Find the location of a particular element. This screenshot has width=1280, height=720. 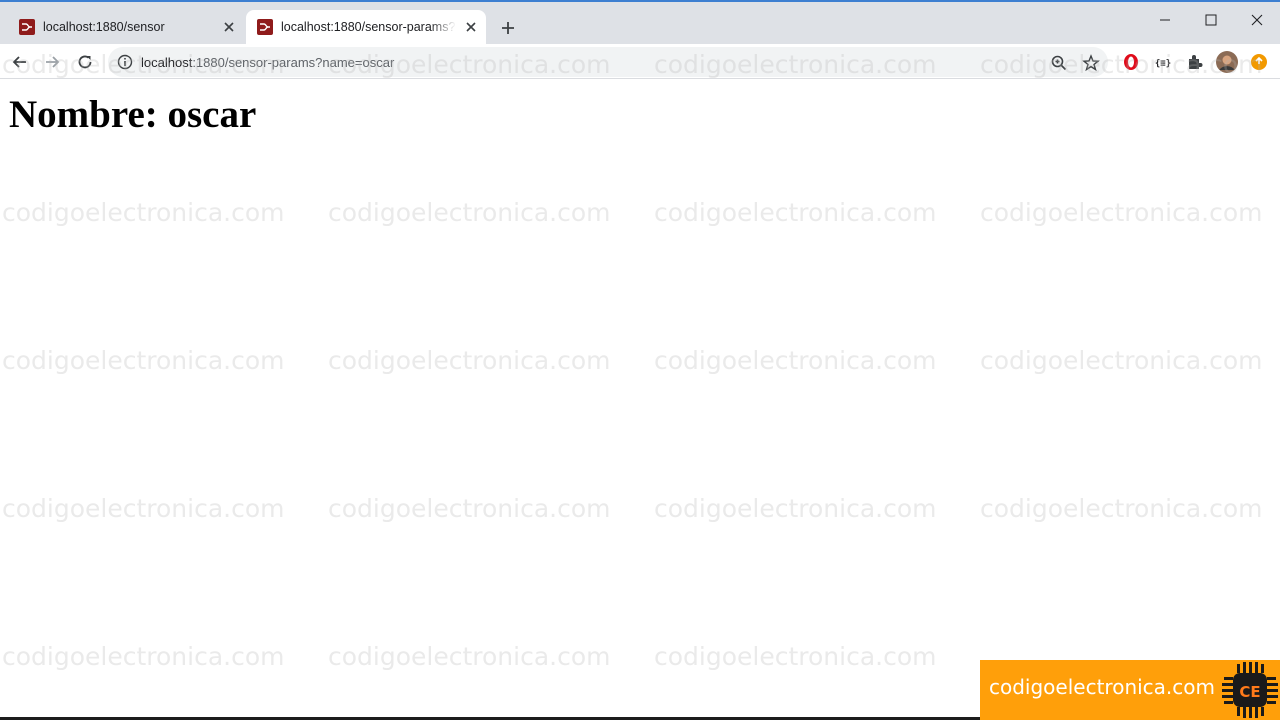

extensions-icon is located at coordinates (1195, 62).